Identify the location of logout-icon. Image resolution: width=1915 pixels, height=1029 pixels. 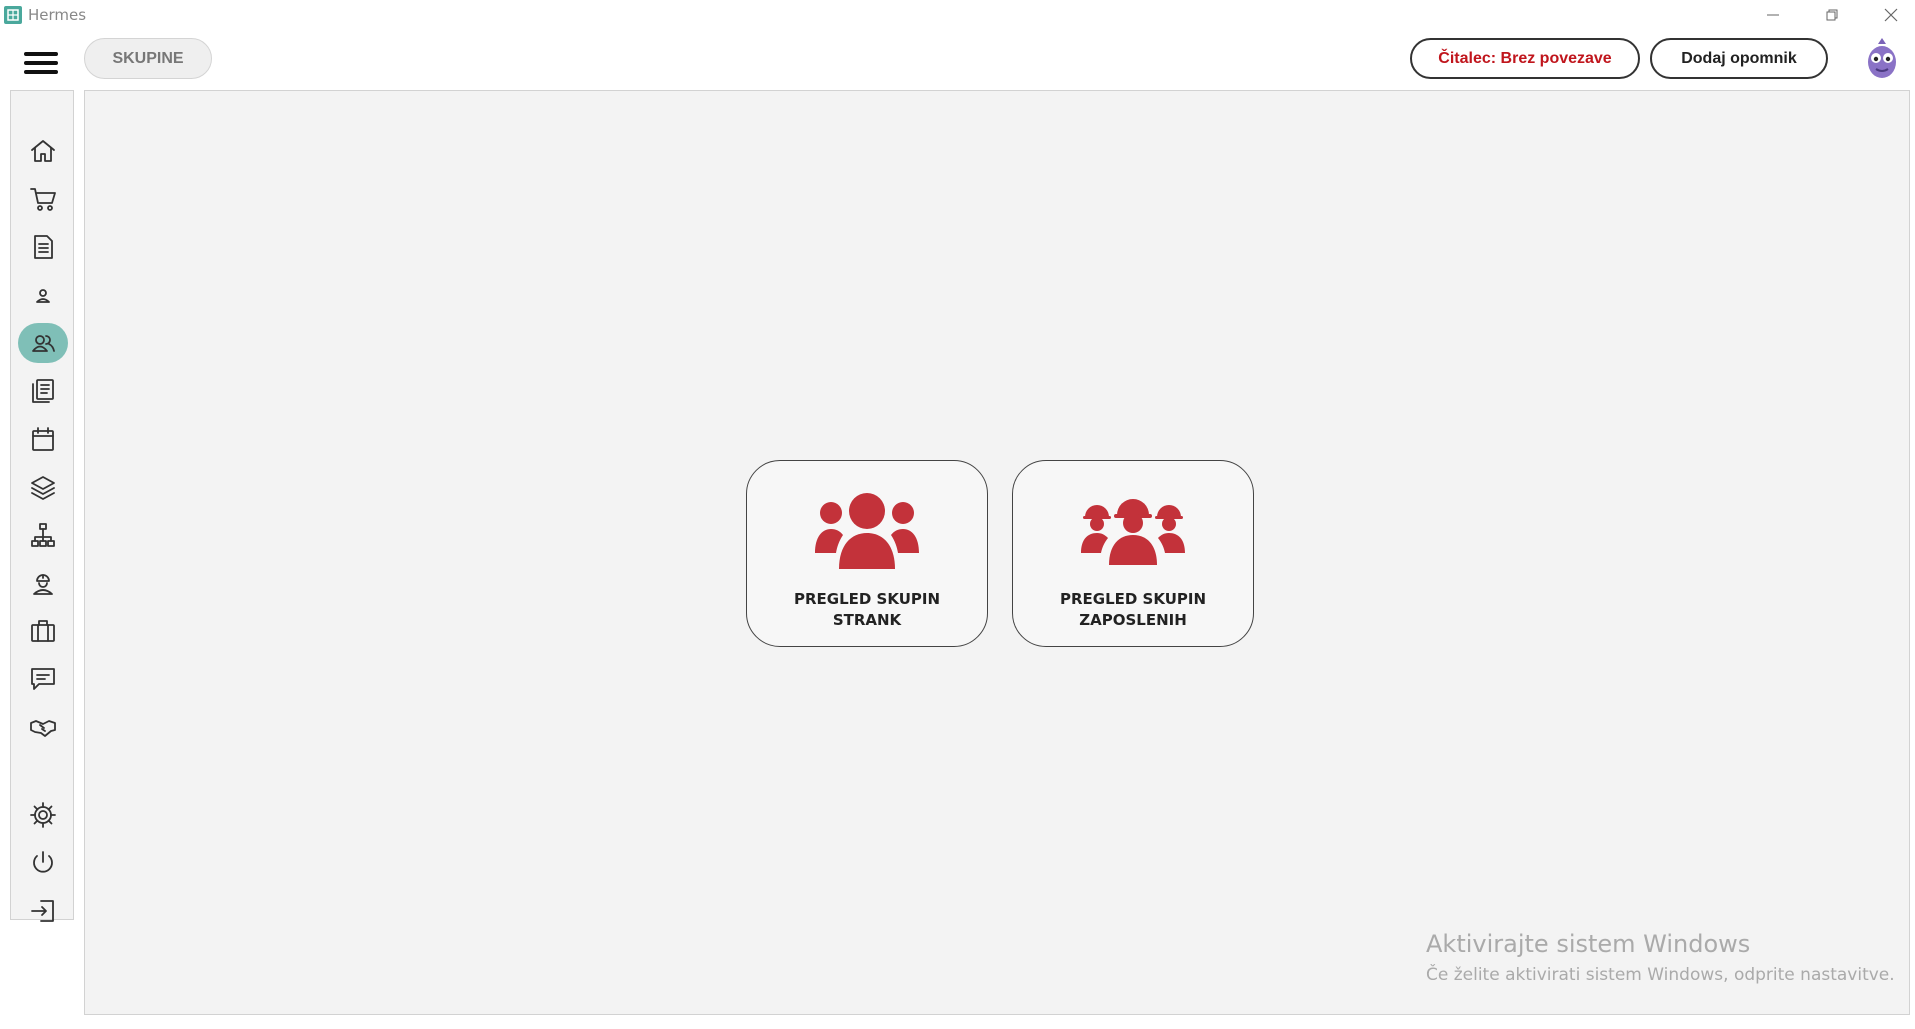
(42, 911).